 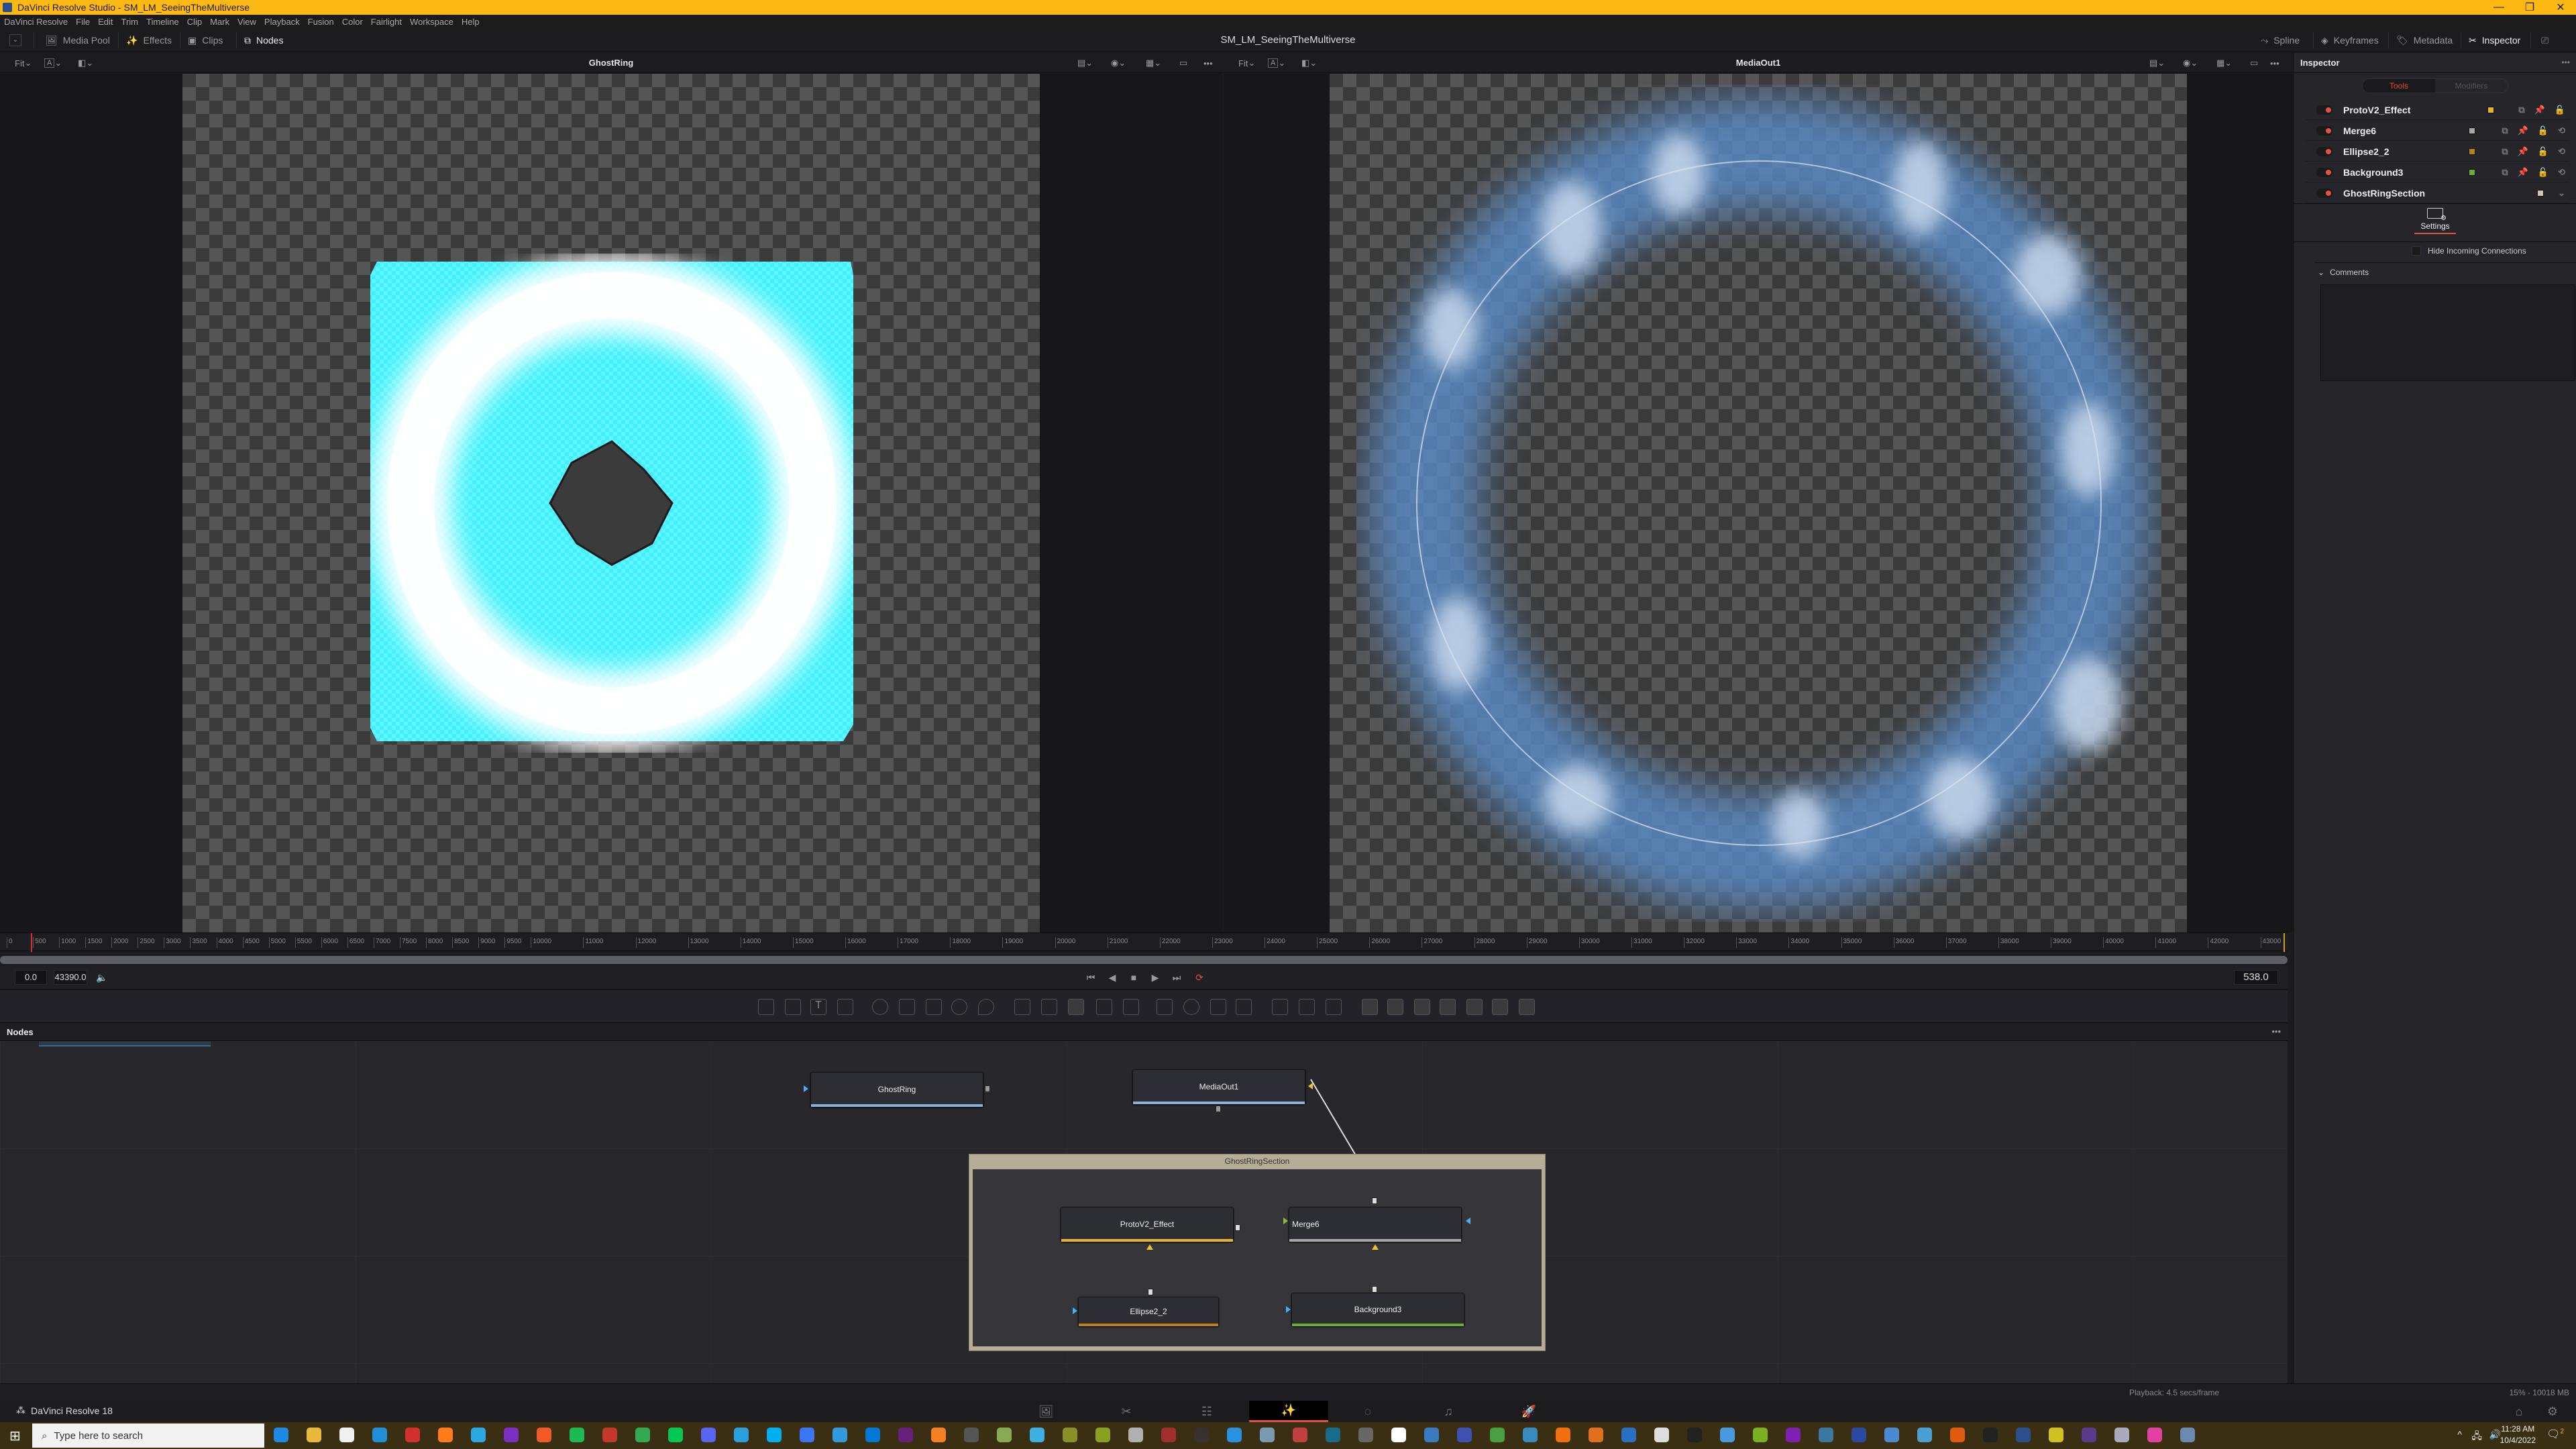 What do you see at coordinates (845, 1007) in the screenshot?
I see `paint-tool-icon` at bounding box center [845, 1007].